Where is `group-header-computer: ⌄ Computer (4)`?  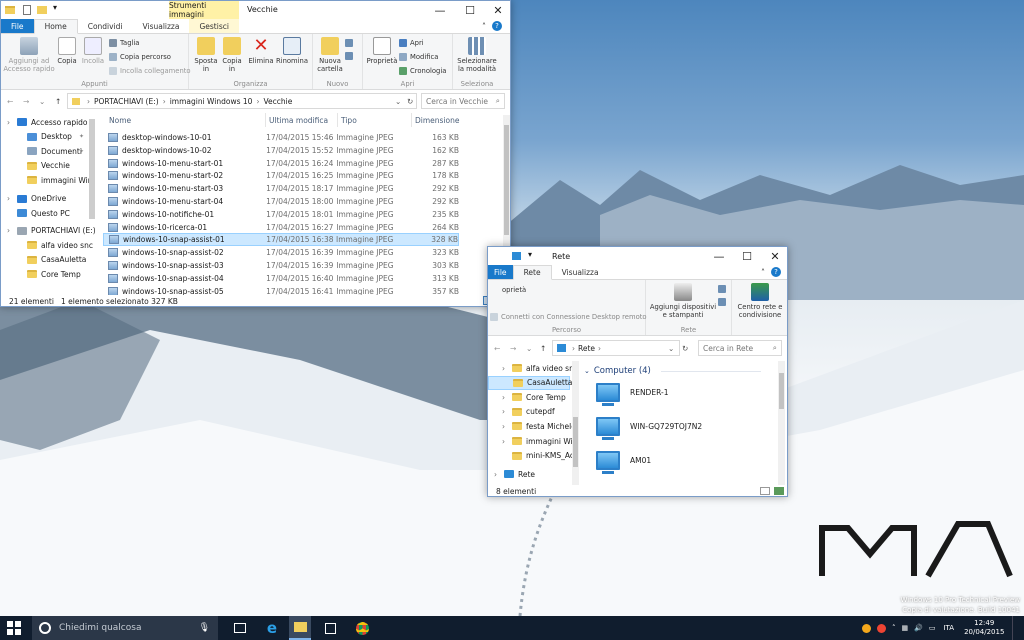
group-header-computer: ⌄ Computer (4) is located at coordinates (672, 371).